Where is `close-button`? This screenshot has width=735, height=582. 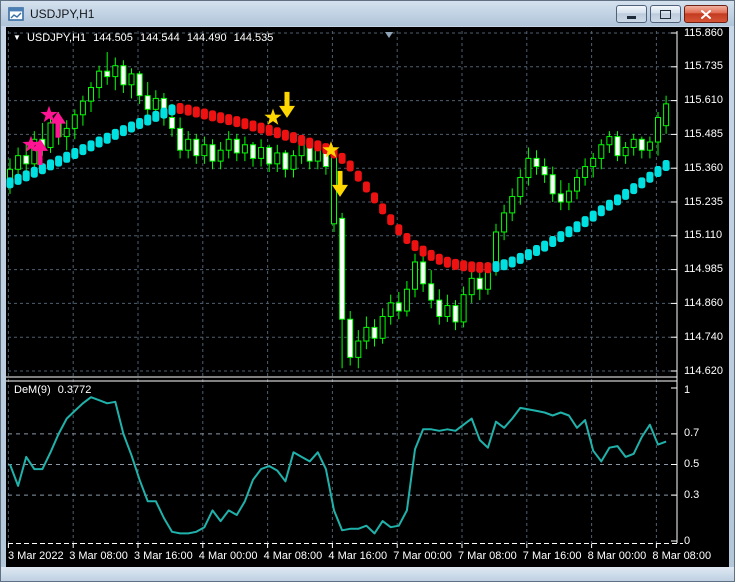 close-button is located at coordinates (706, 14).